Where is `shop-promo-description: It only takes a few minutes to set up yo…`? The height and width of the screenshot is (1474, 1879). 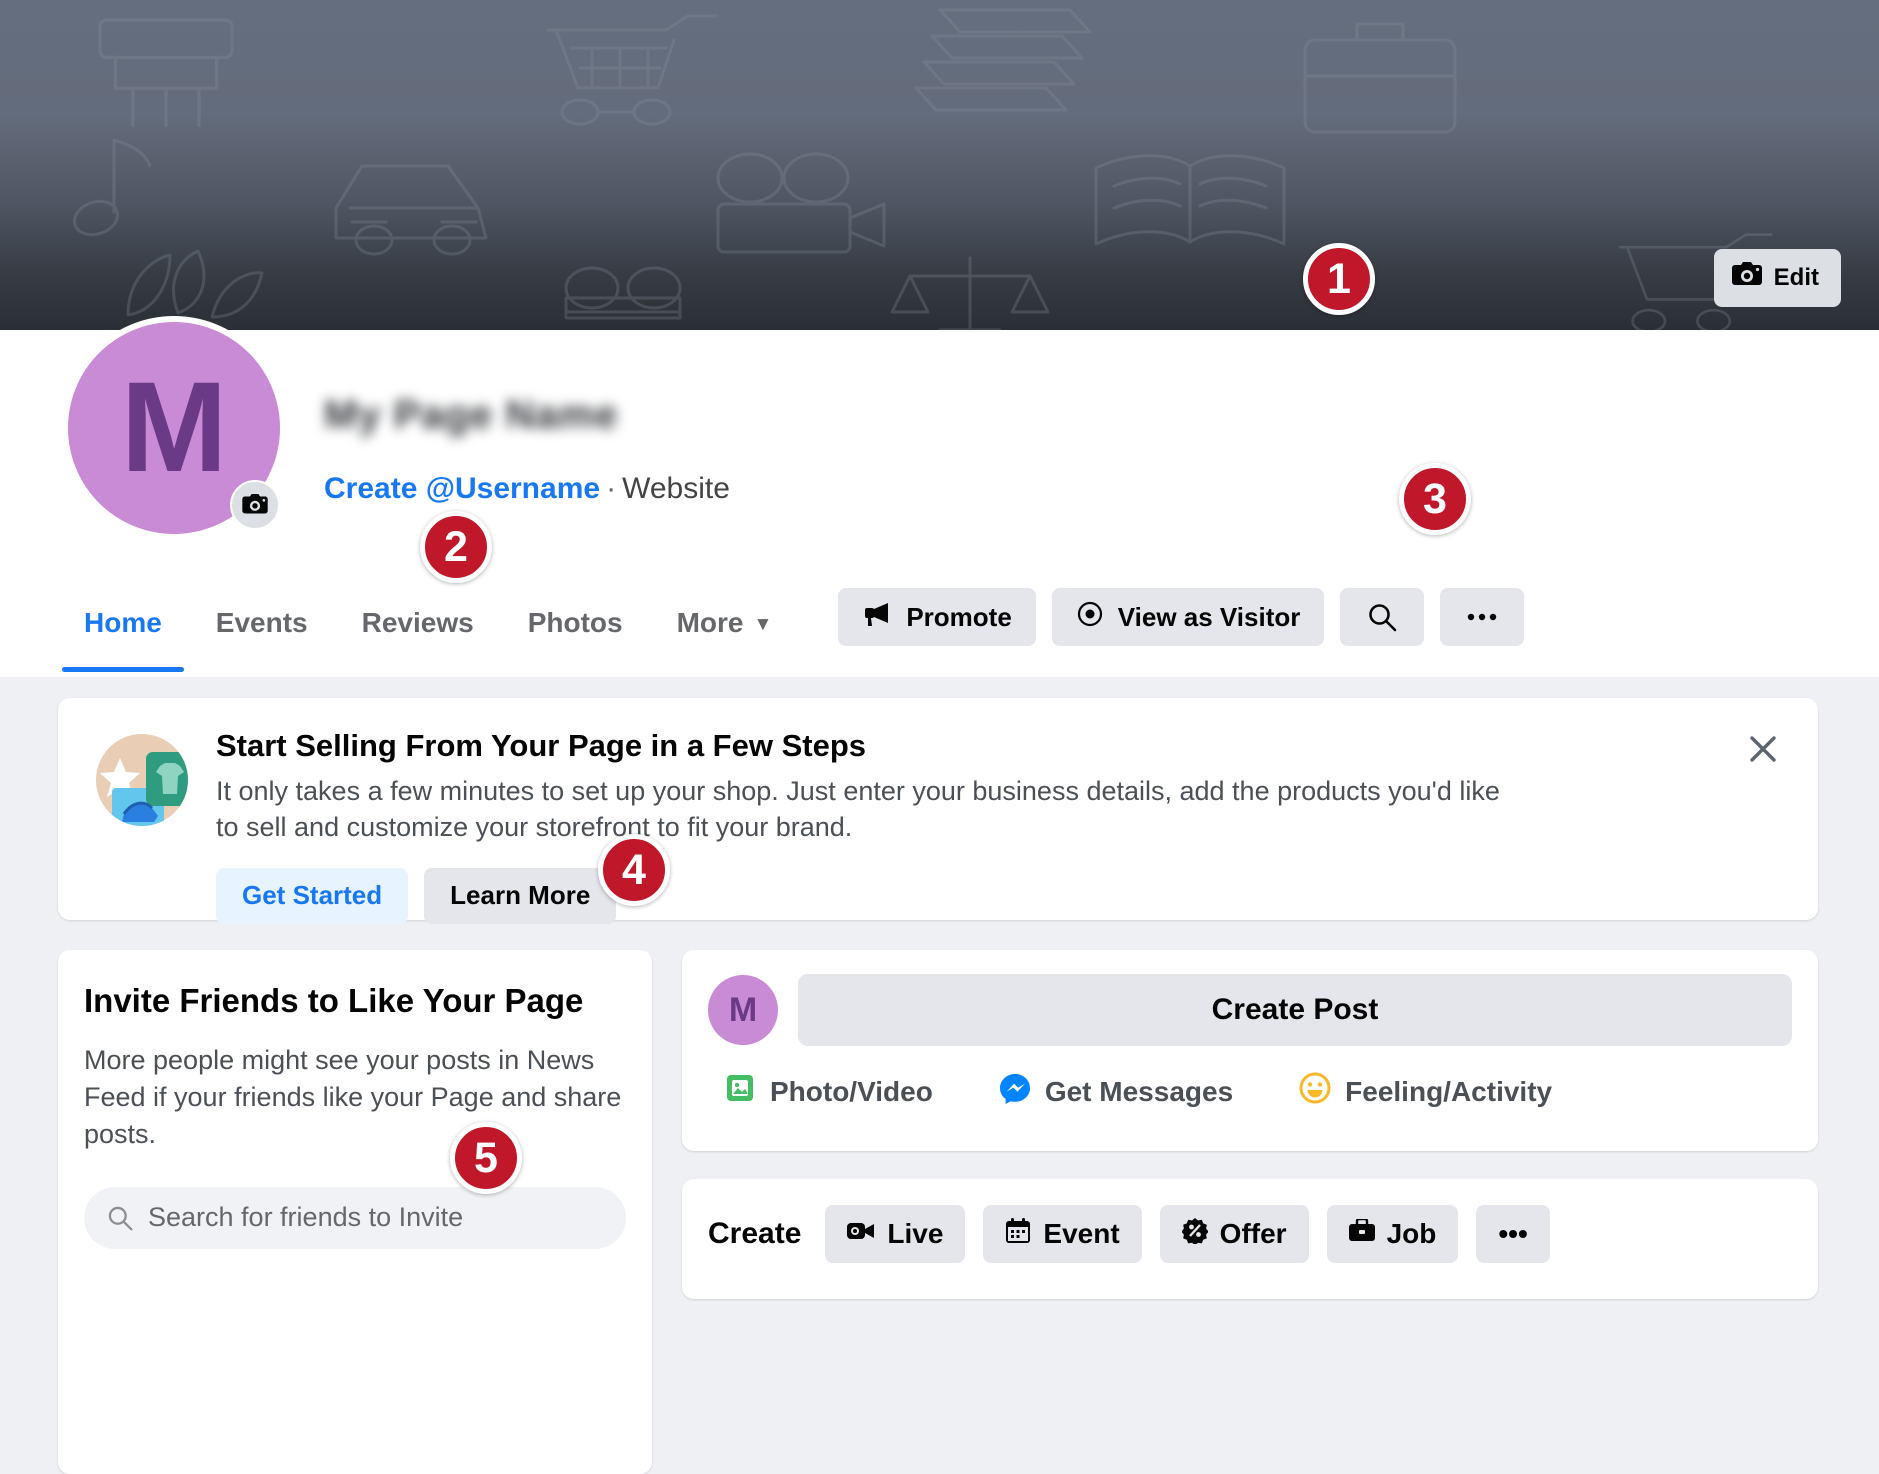 shop-promo-description: It only takes a few minutes to set up yo… is located at coordinates (858, 809).